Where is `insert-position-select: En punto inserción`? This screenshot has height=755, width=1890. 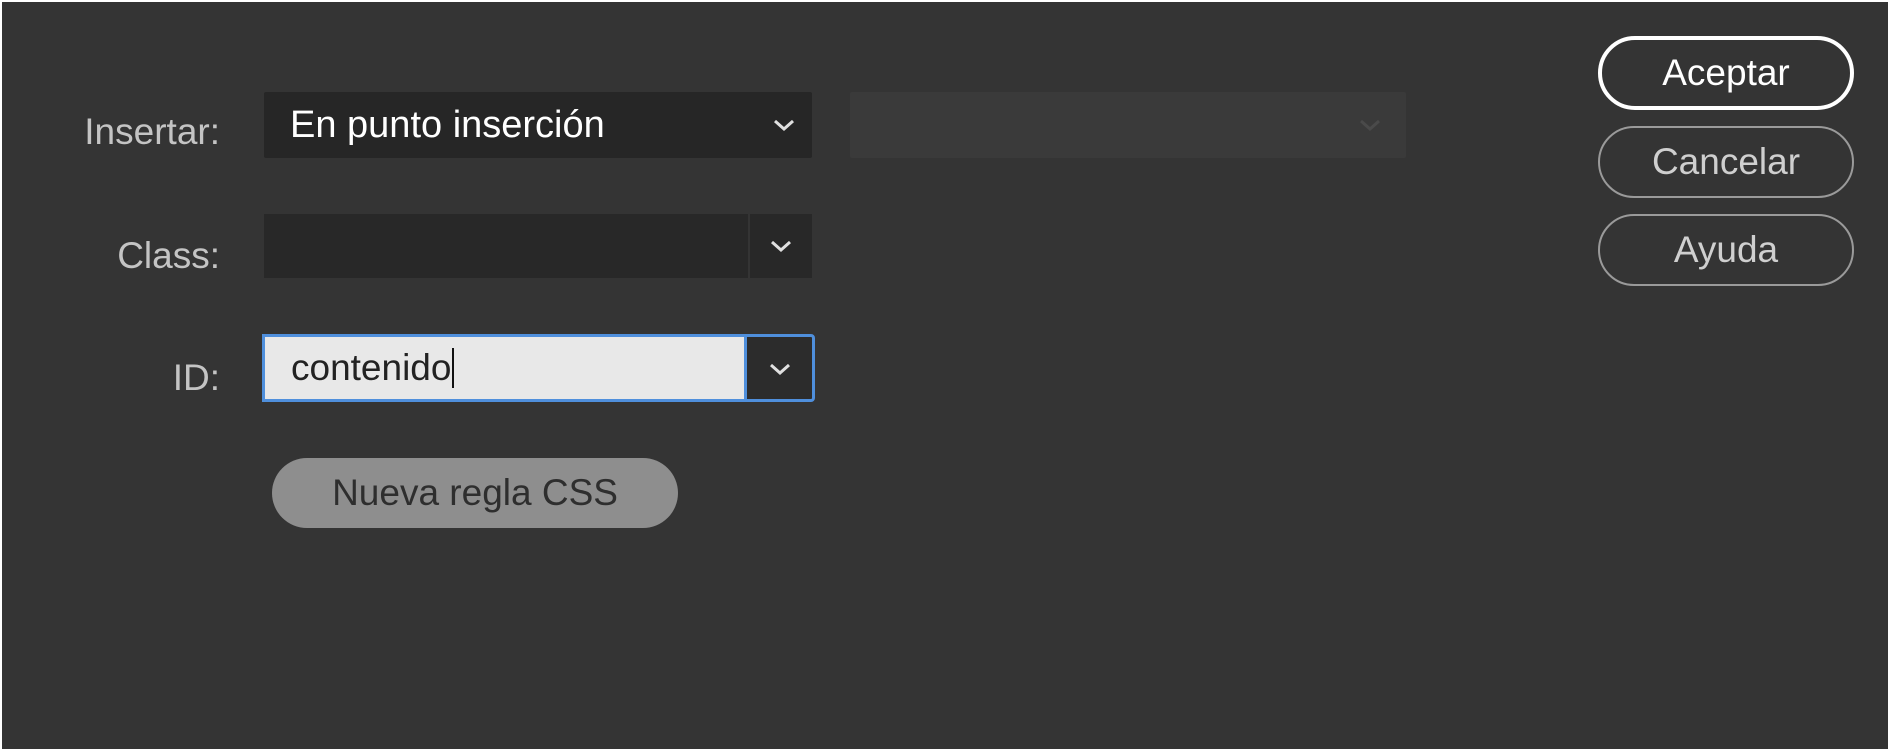
insert-position-select: En punto inserción is located at coordinates (538, 125).